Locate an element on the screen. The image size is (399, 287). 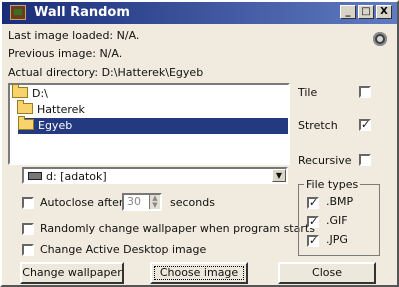
tile-label: Tile is located at coordinates (308, 92).